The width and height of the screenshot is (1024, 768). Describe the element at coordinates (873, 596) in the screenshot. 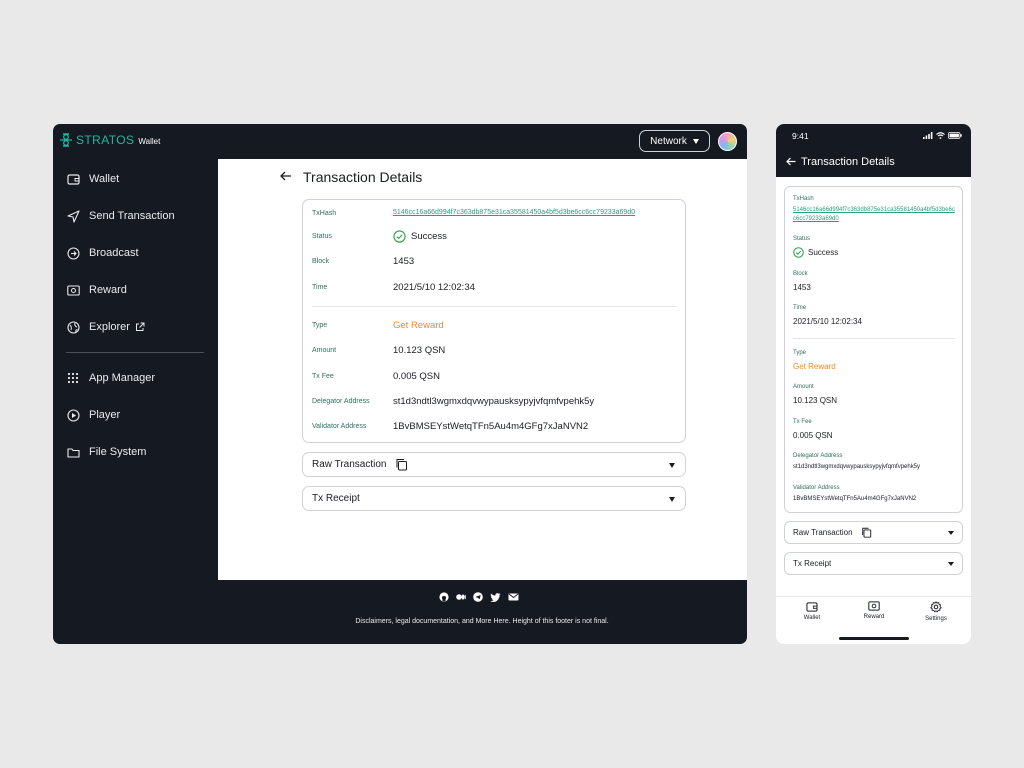

I see `bottom-nav-divider` at that location.